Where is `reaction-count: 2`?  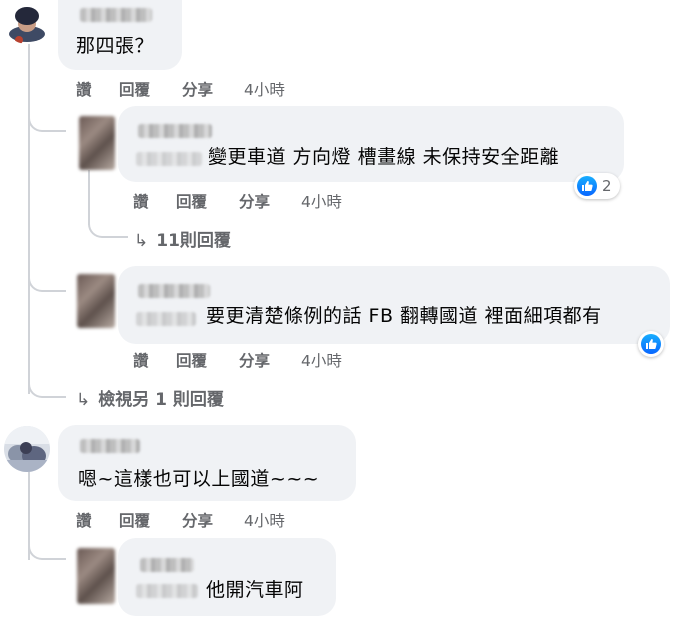
reaction-count: 2 is located at coordinates (607, 186).